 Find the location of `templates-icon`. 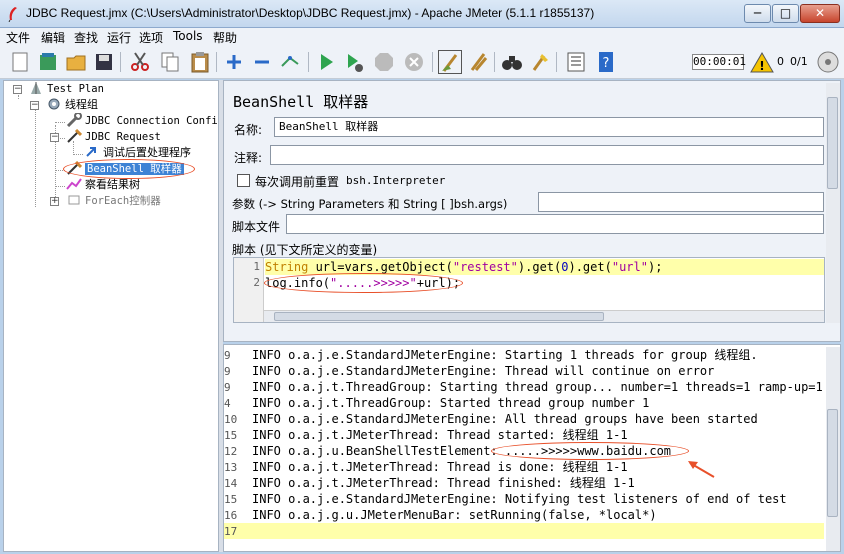

templates-icon is located at coordinates (48, 62).